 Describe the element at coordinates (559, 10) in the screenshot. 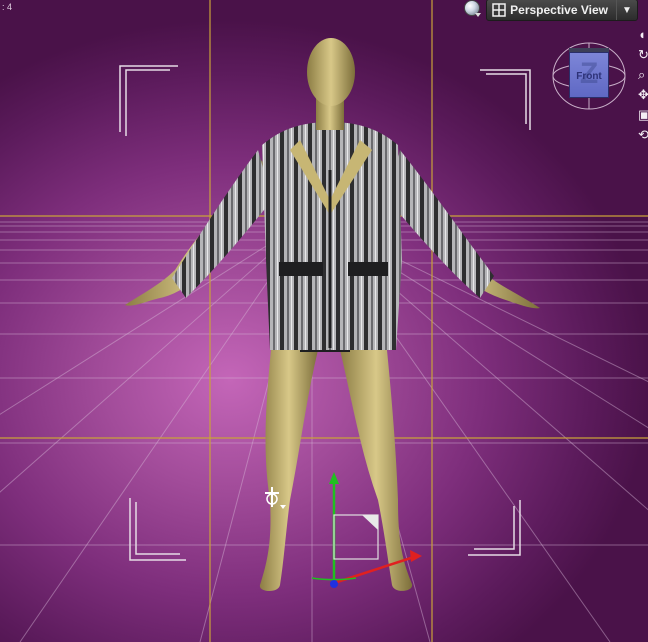

I see `view-selector-label: Perspective View` at that location.